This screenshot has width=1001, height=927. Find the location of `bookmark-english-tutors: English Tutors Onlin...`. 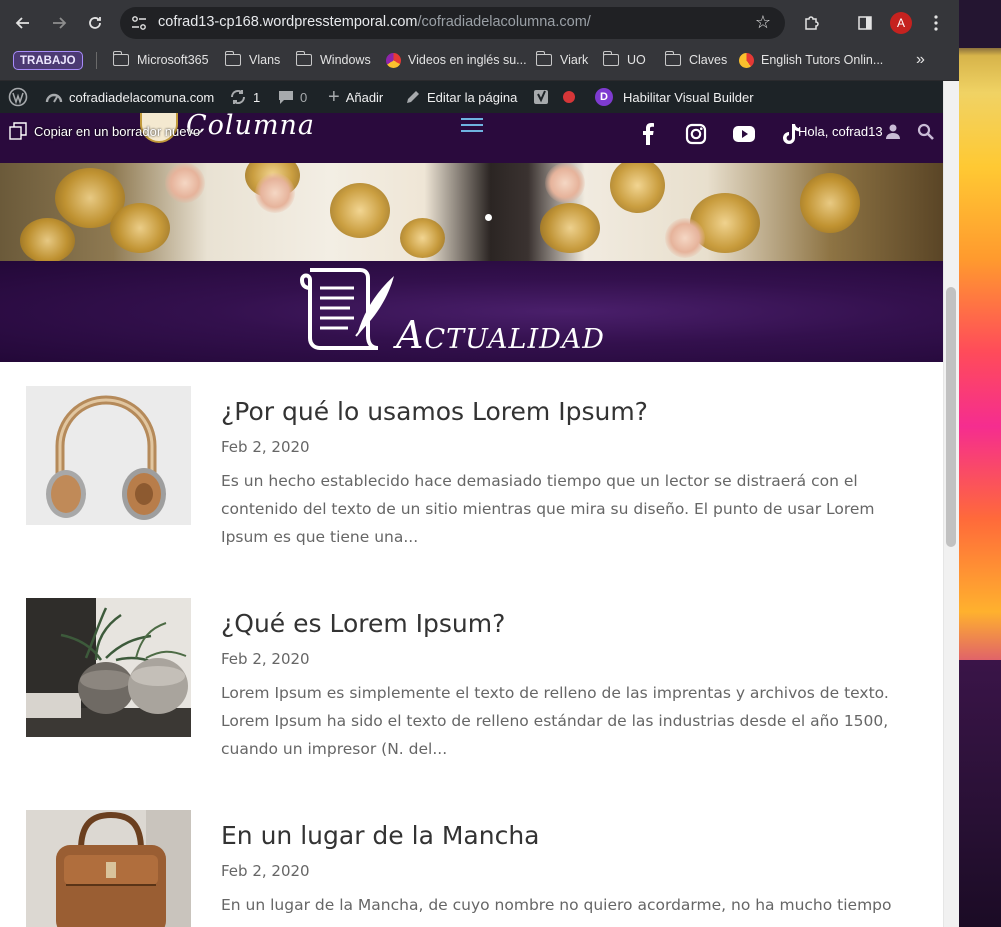

bookmark-english-tutors: English Tutors Onlin... is located at coordinates (811, 60).